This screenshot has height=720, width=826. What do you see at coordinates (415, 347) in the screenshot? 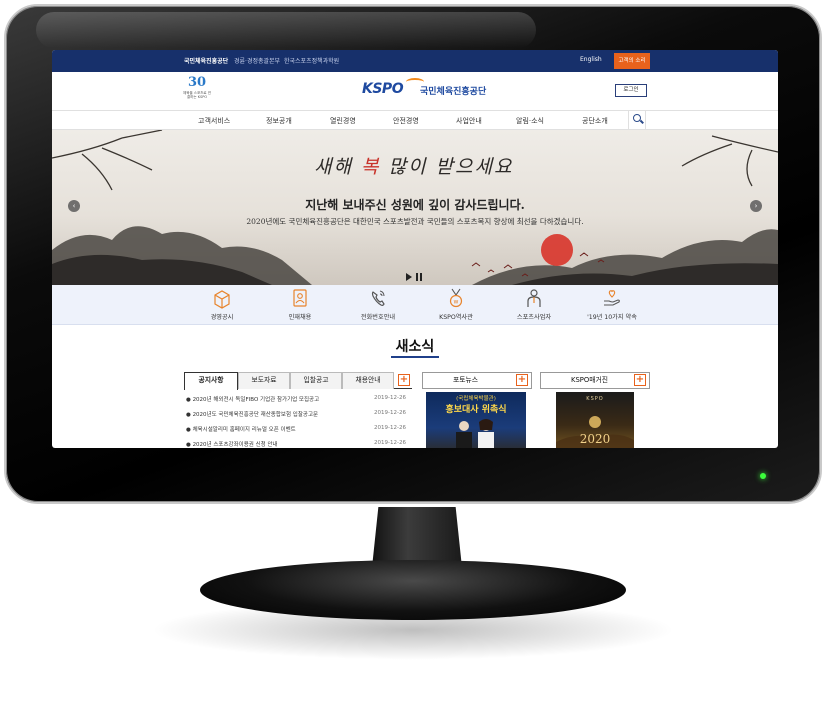
I see `news-section-title: 새소식` at bounding box center [415, 347].